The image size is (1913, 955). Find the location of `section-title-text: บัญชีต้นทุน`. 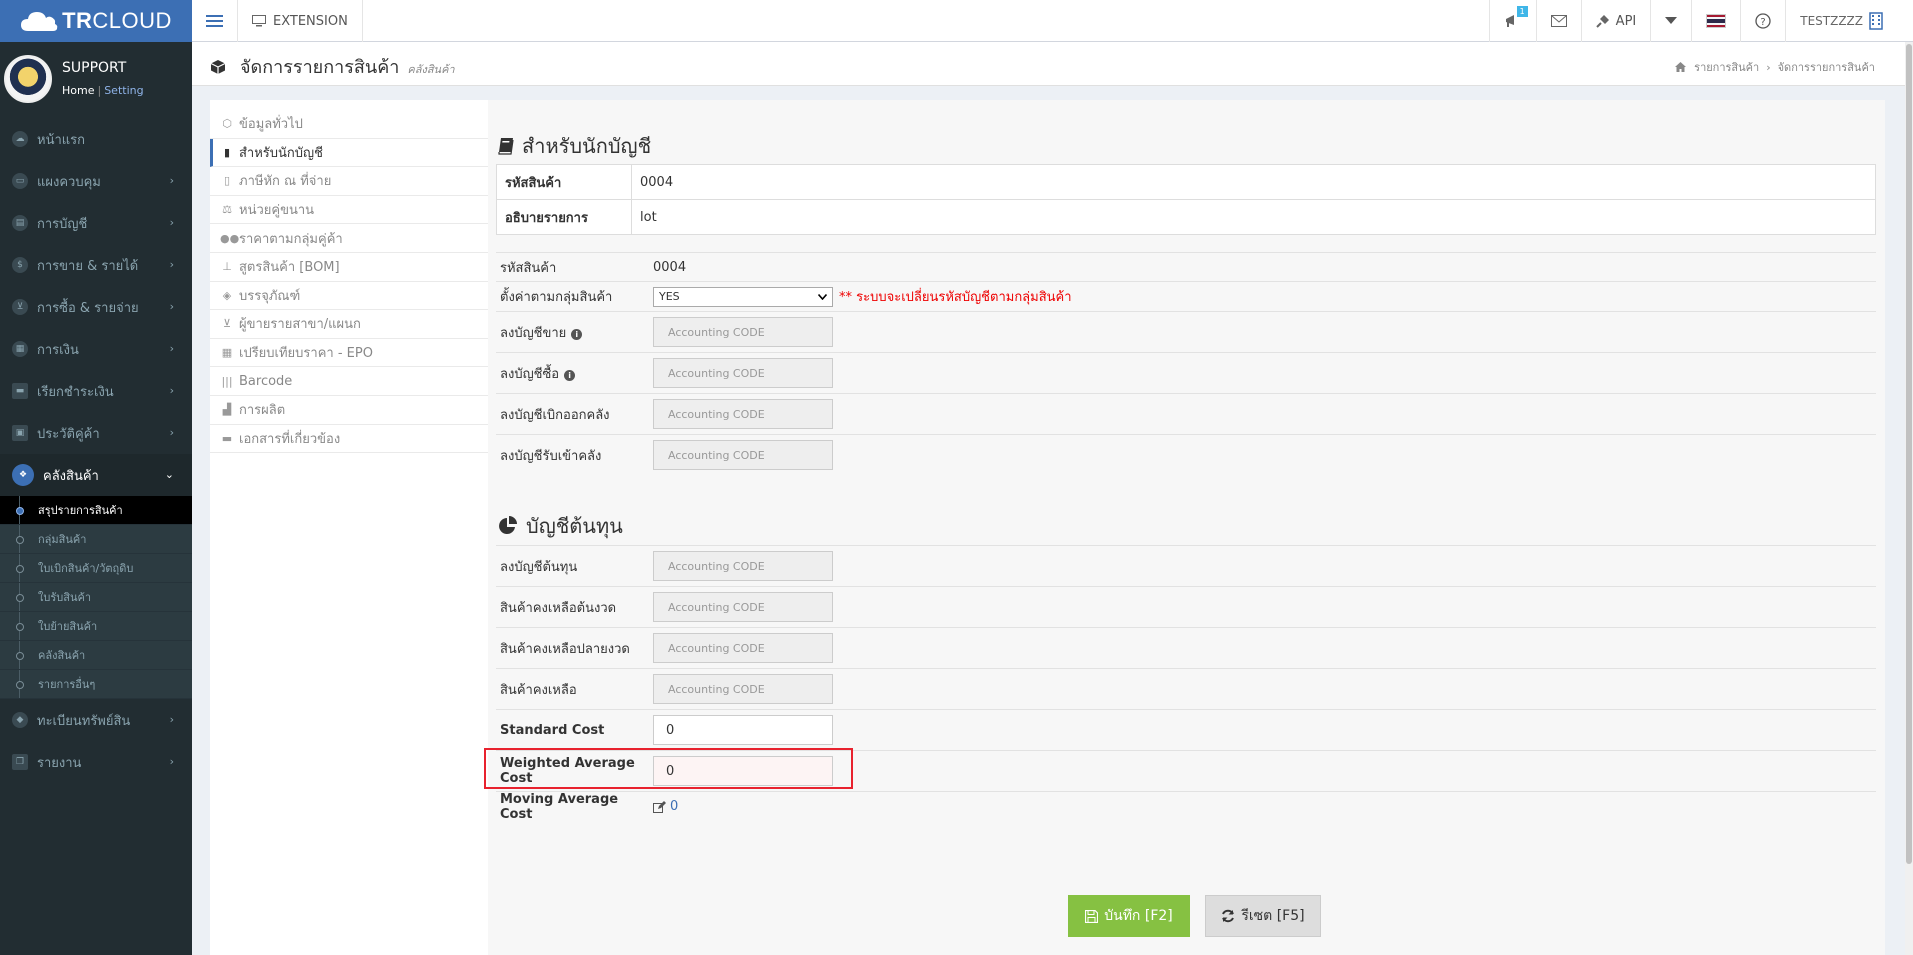

section-title-text: บัญชีต้นทุน is located at coordinates (574, 526).